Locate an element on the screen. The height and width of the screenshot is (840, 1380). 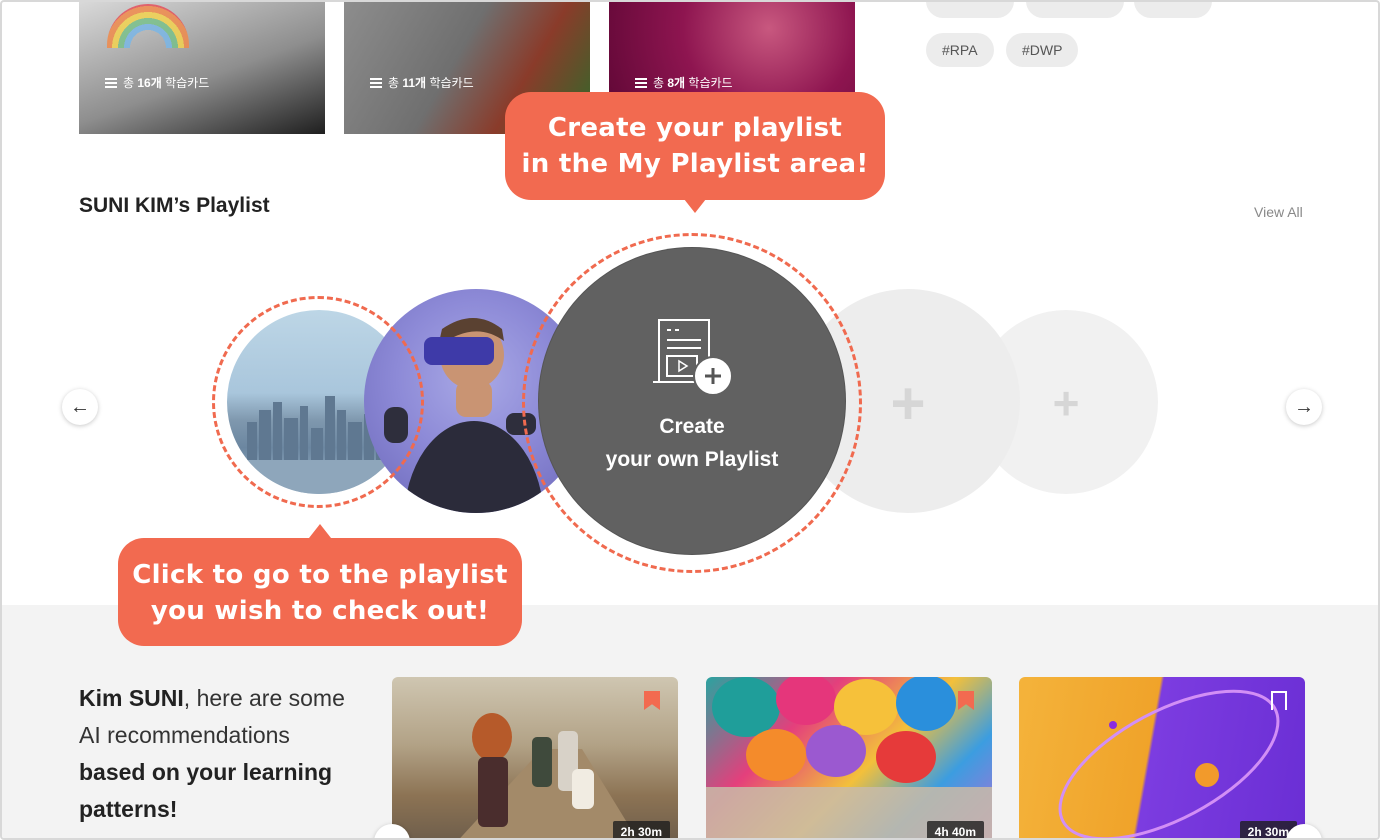
family-walk-image is located at coordinates (548, 775).